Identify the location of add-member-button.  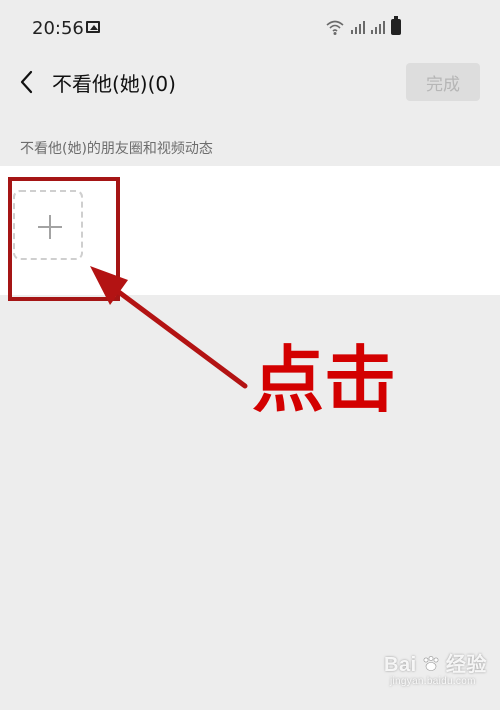
(48, 225).